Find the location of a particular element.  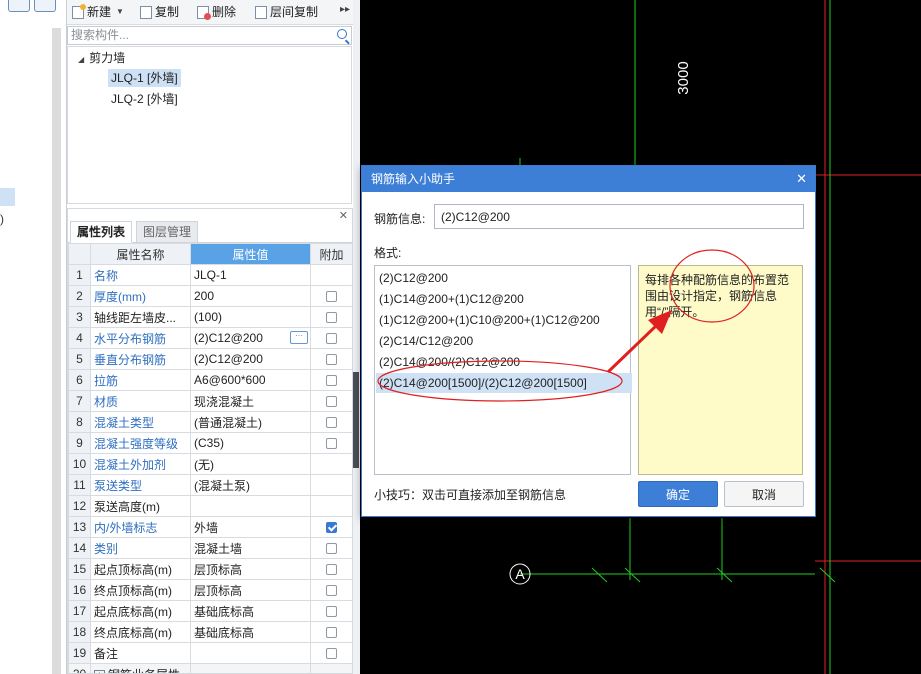

property-row: 17 起点底标高(m) 基础底标高 is located at coordinates (210, 611).